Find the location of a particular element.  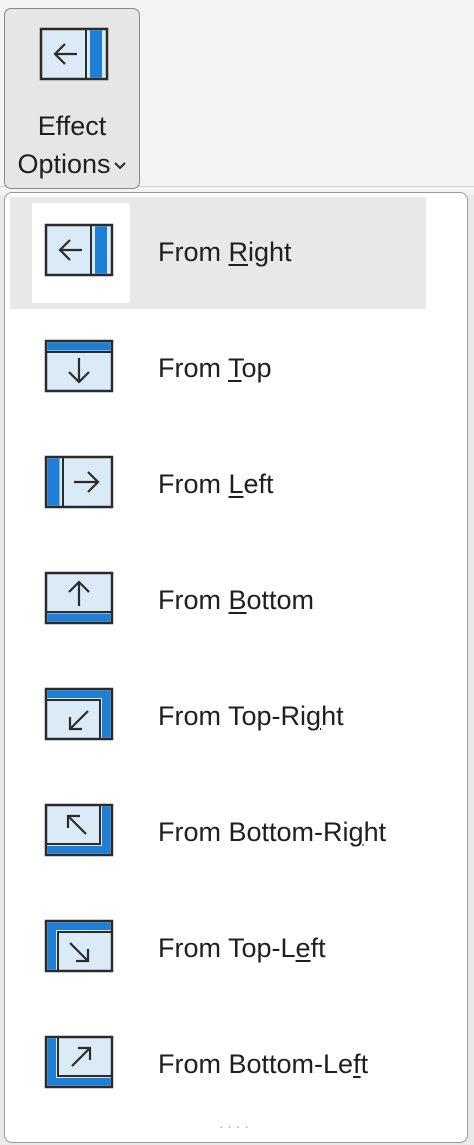

menu-item-from-bottom-left: From Bottom-Left is located at coordinates (218, 1065).